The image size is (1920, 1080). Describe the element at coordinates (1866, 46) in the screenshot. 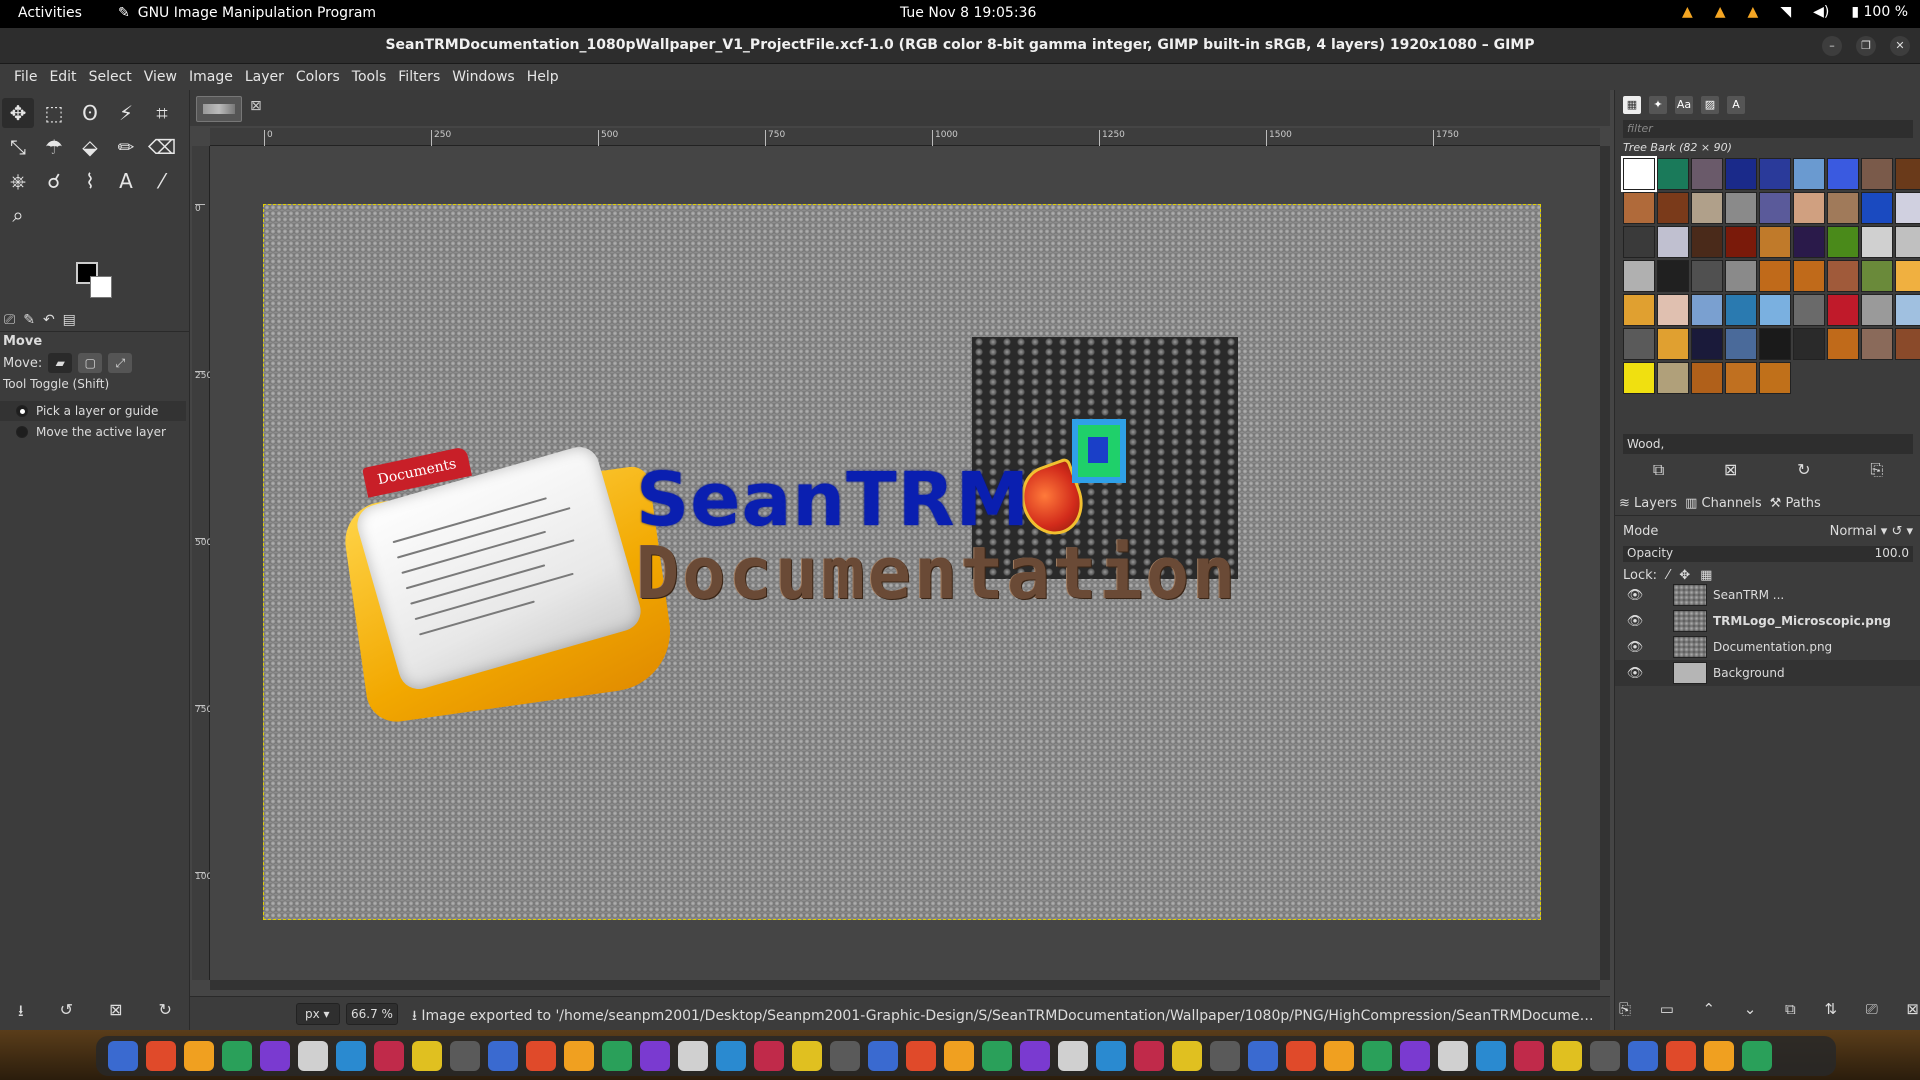

I see `maximize-button: ❐` at that location.